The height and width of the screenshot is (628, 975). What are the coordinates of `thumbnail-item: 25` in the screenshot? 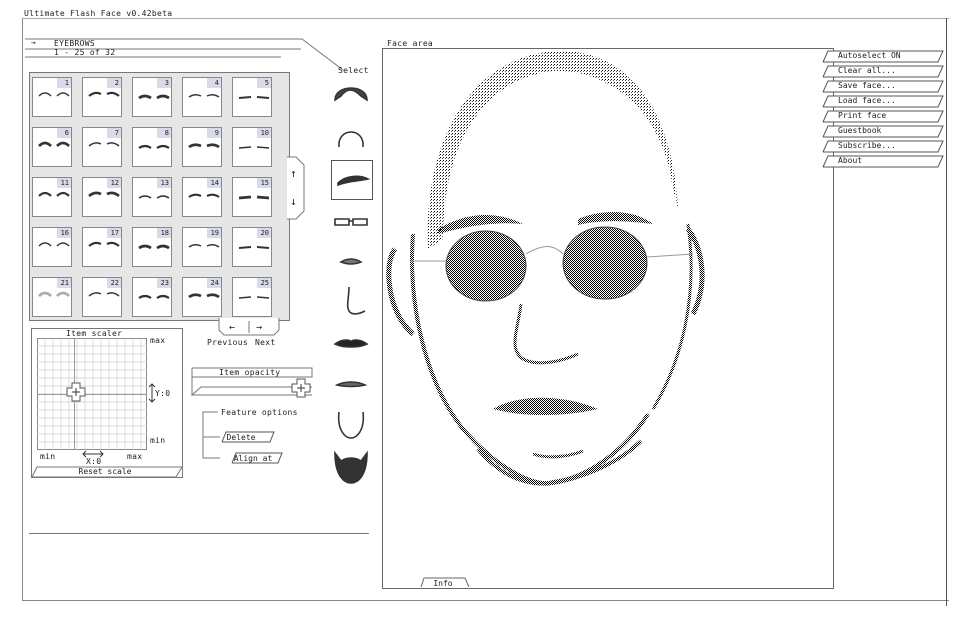 It's located at (252, 297).